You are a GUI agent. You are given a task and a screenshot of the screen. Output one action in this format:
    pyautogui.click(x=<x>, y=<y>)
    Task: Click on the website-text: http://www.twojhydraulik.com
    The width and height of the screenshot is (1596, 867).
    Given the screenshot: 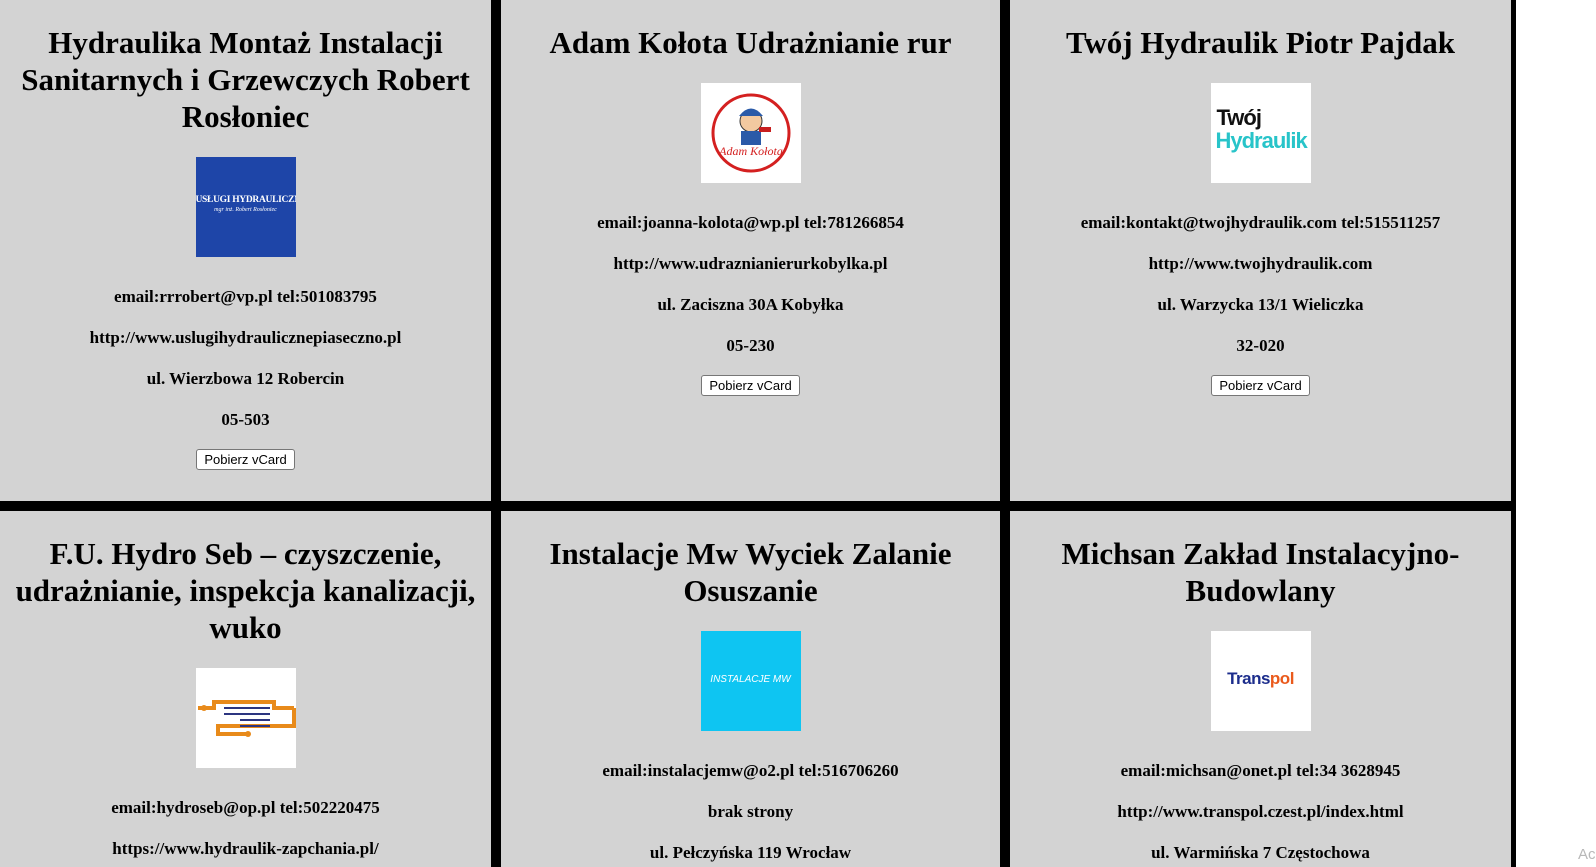 What is the action you would take?
    pyautogui.click(x=1260, y=263)
    